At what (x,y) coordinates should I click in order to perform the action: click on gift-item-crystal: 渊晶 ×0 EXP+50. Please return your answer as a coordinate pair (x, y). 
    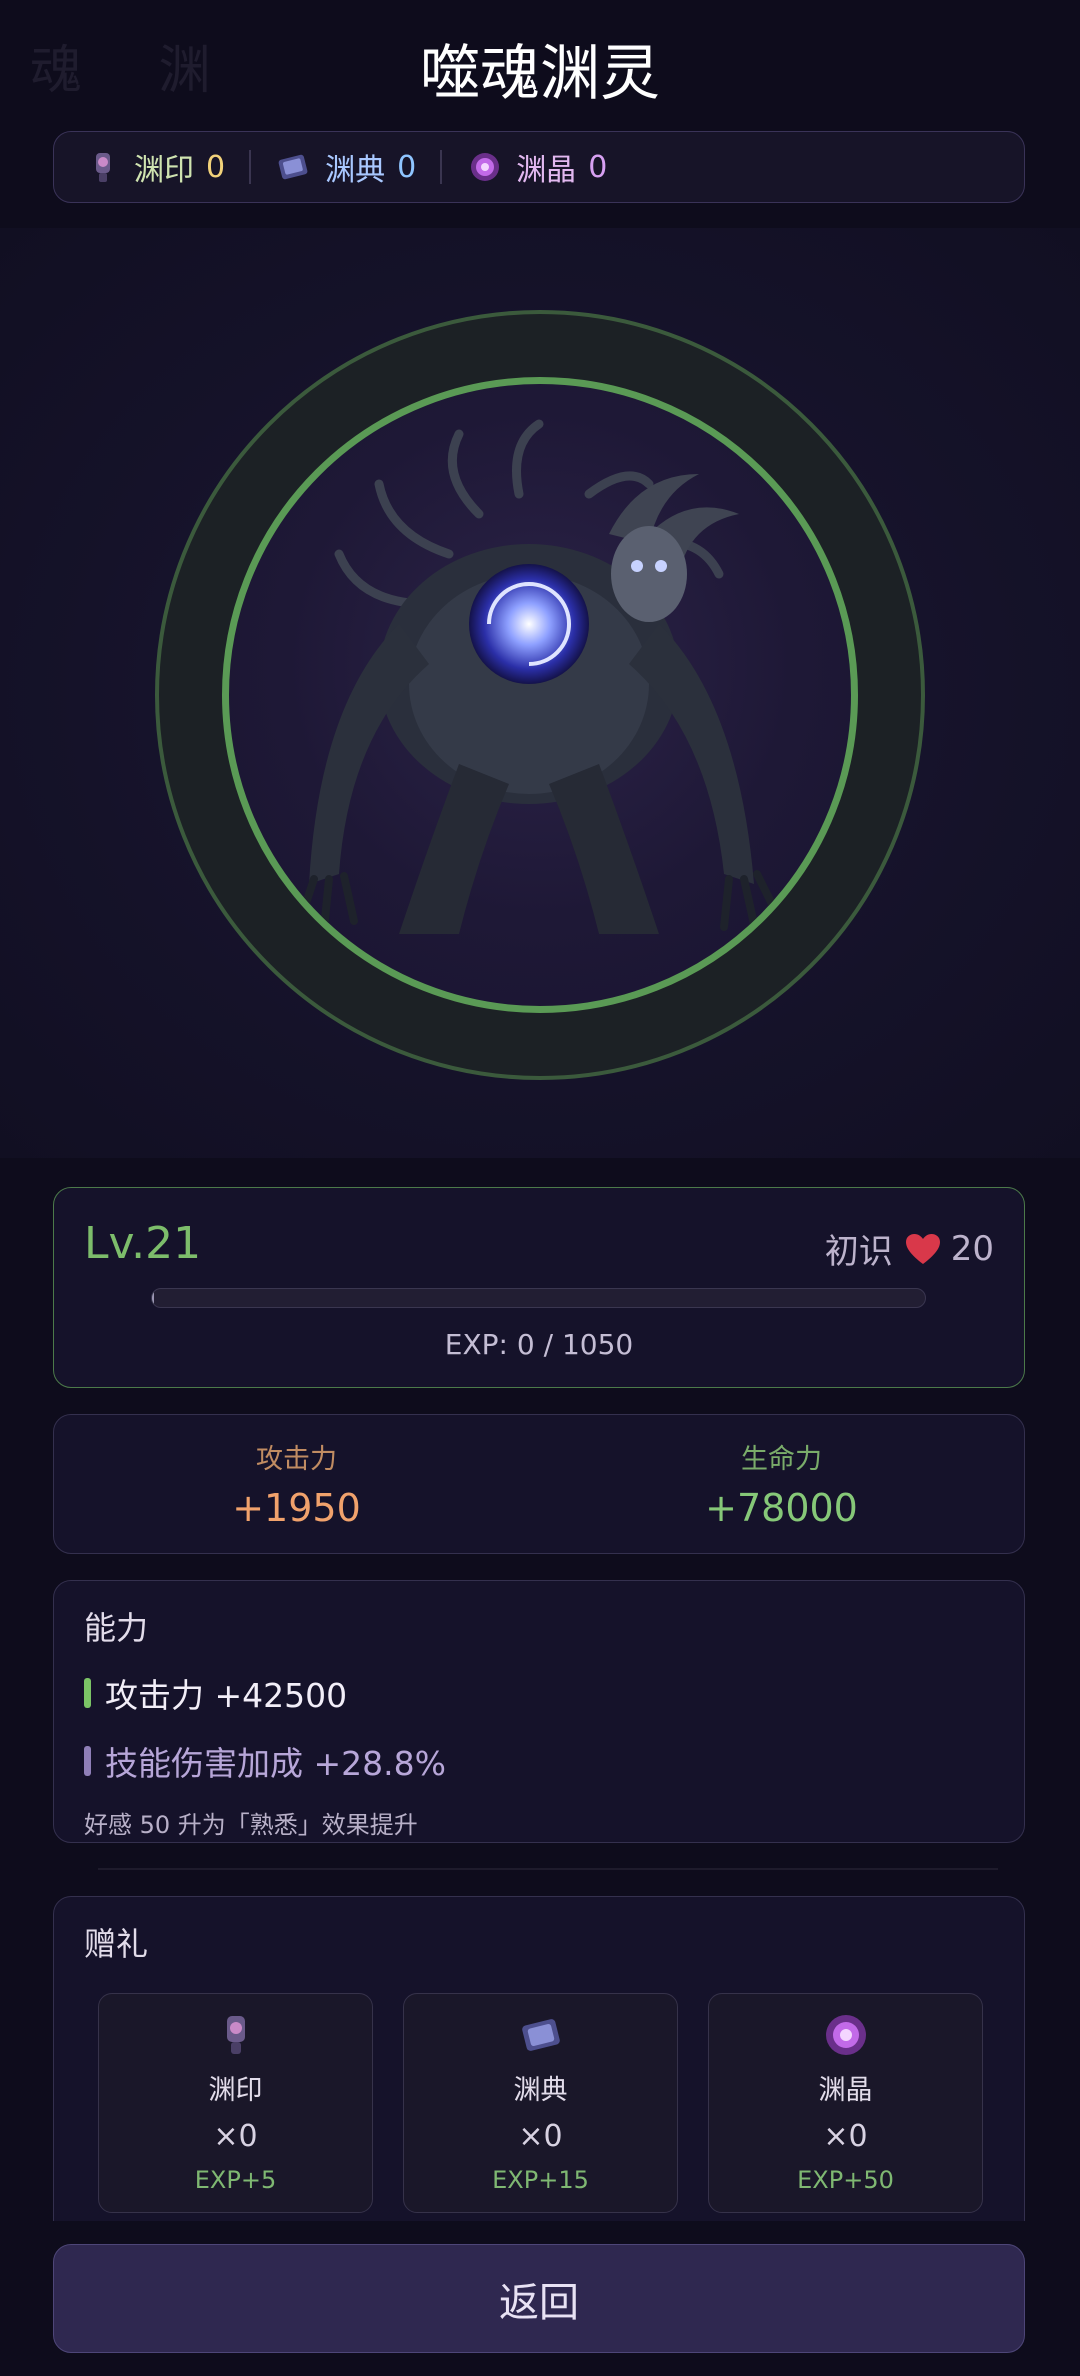
    Looking at the image, I should click on (845, 2103).